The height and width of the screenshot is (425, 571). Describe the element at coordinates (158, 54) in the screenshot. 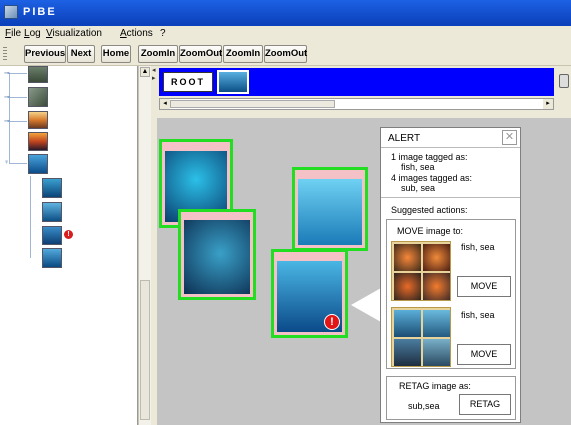

I see `zoom-in-button: ZoomIn` at that location.